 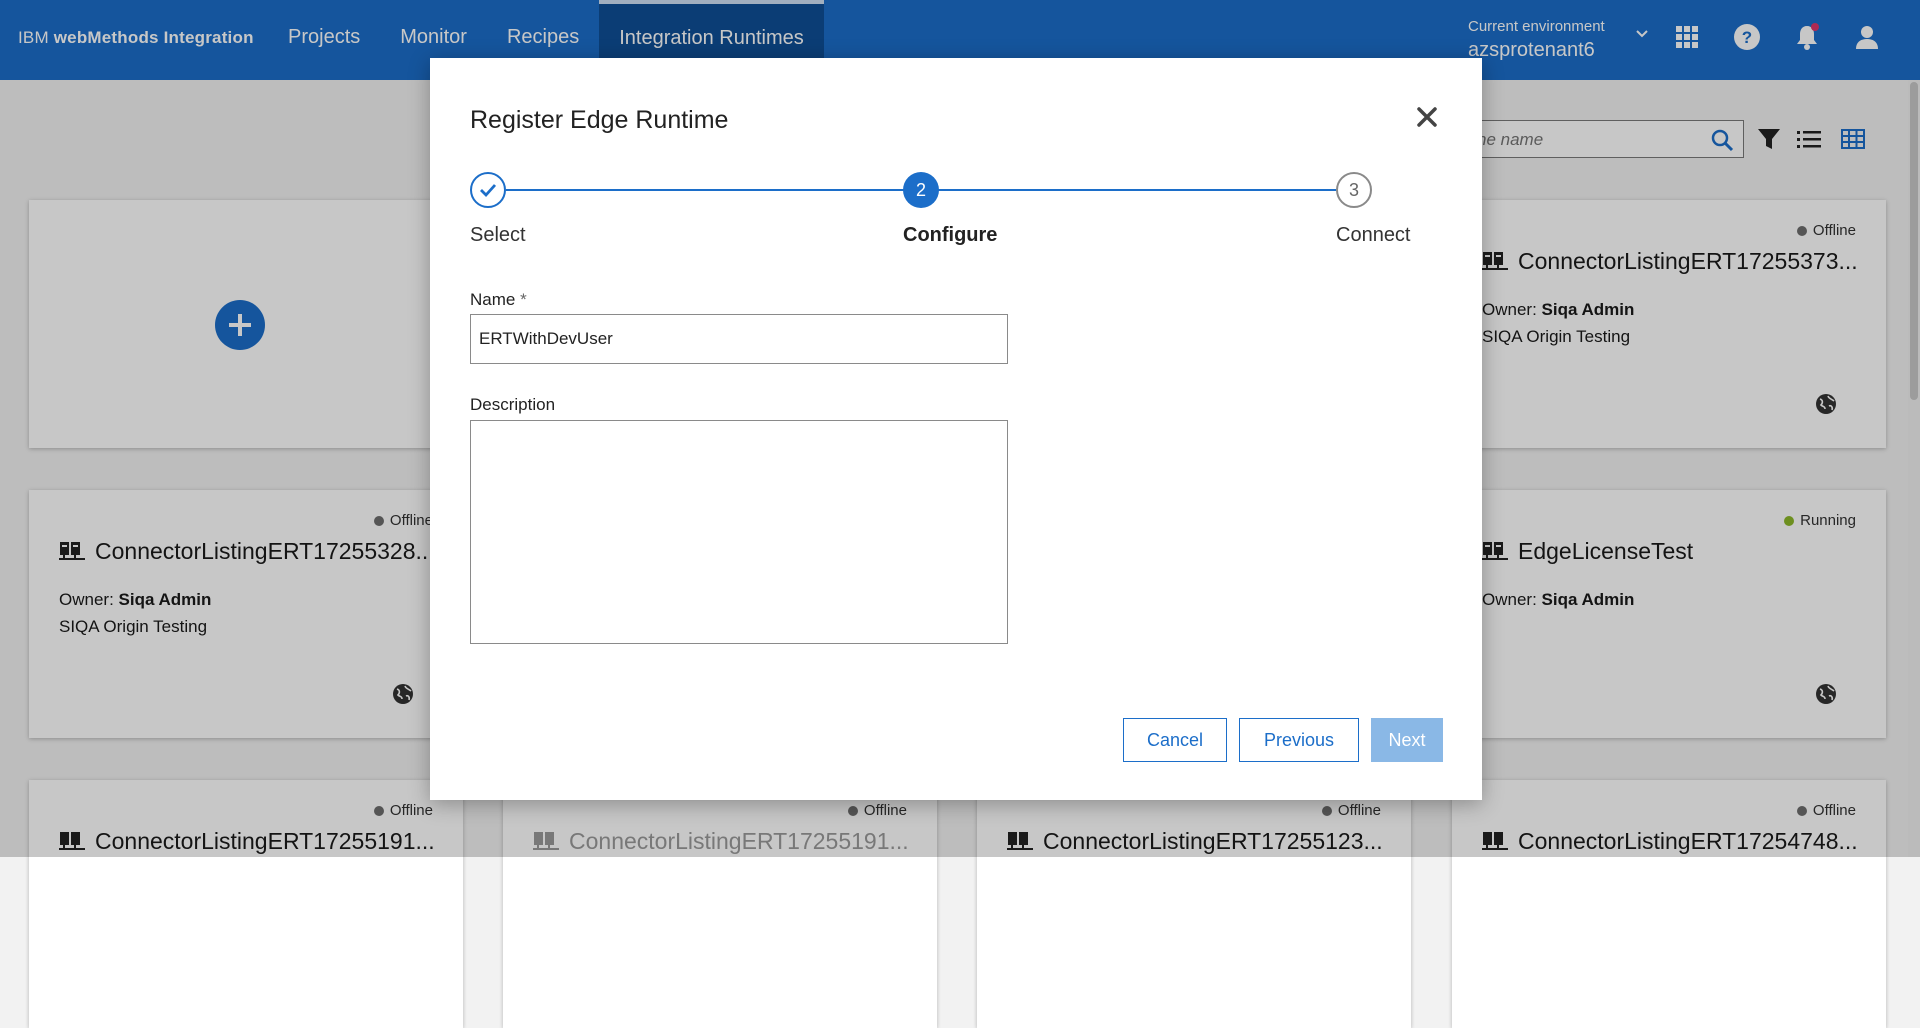 I want to click on close-icon, so click(x=1427, y=117).